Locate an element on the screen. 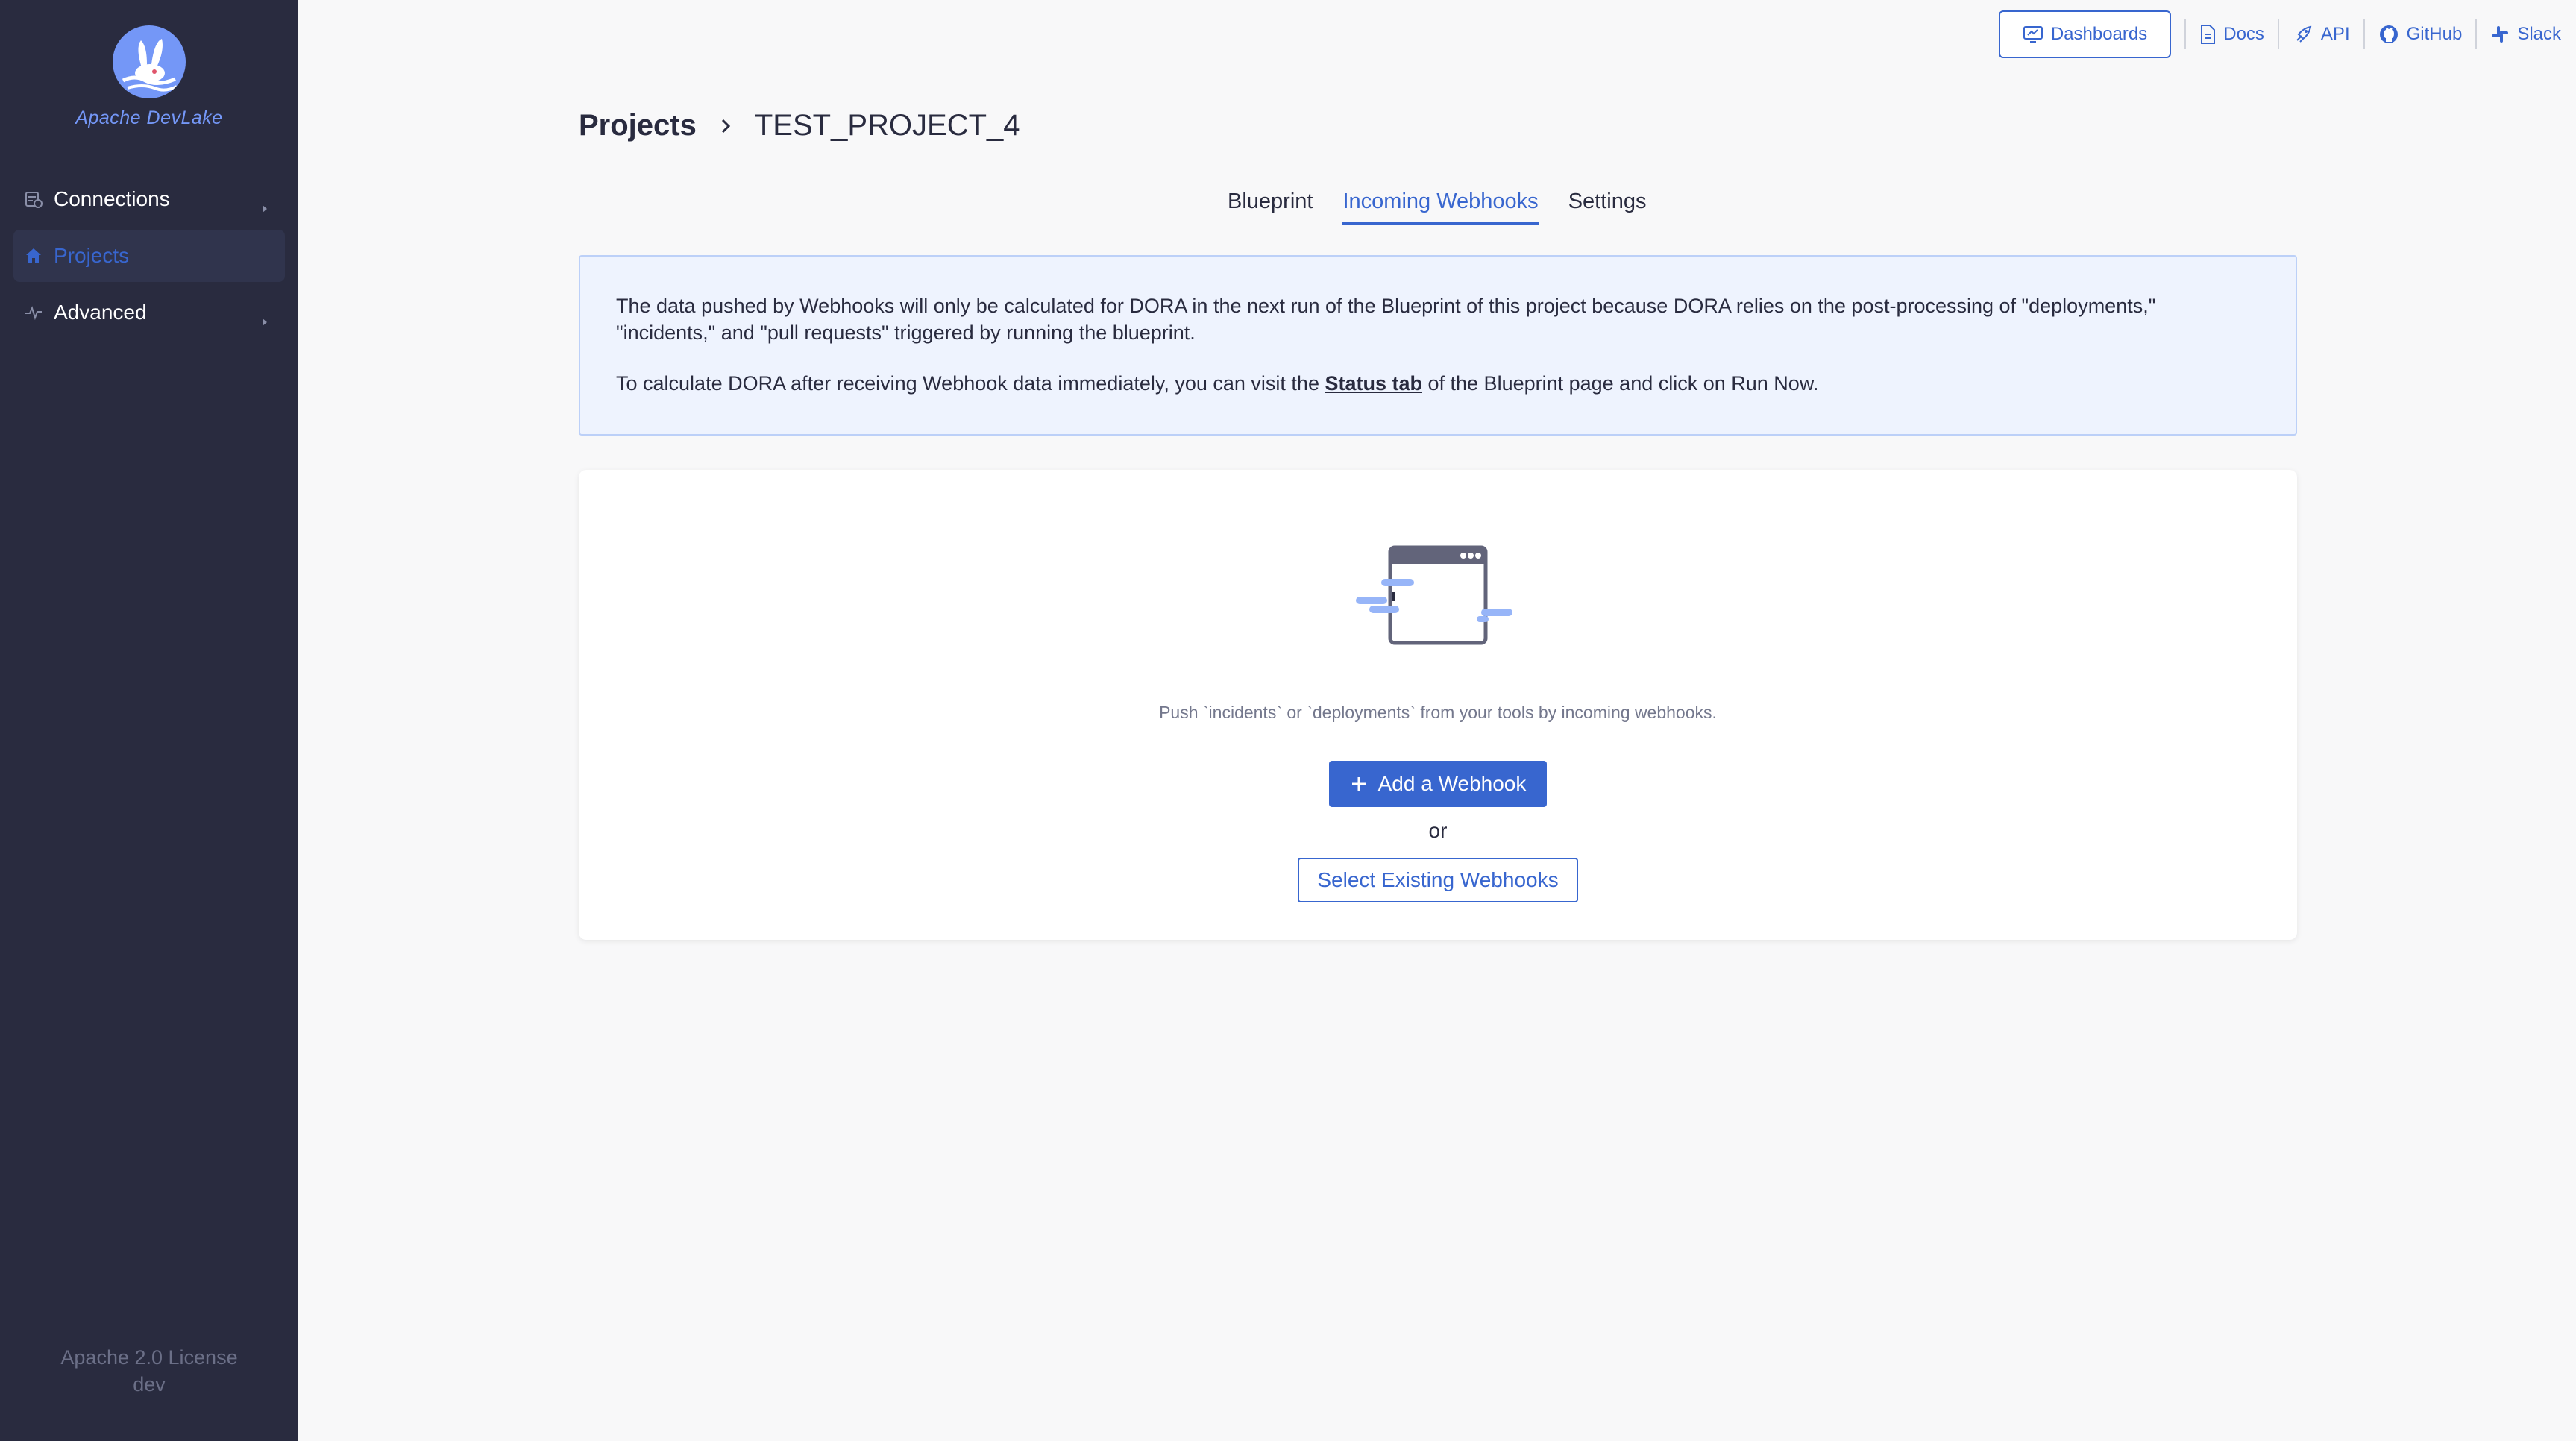 The width and height of the screenshot is (2576, 1441). sidebar-item-connections: Connections is located at coordinates (149, 199).